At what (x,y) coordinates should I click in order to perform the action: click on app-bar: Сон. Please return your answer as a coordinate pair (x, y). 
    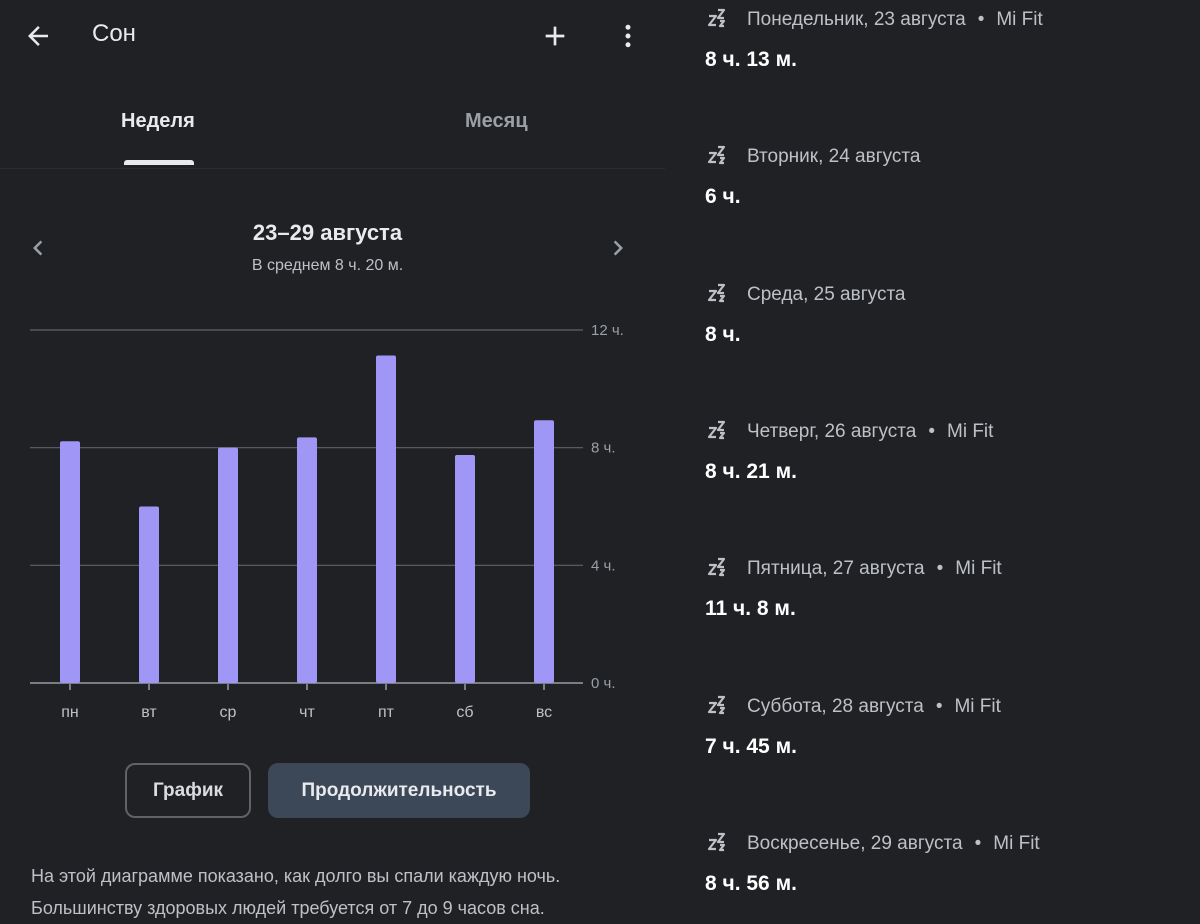
    Looking at the image, I should click on (332, 36).